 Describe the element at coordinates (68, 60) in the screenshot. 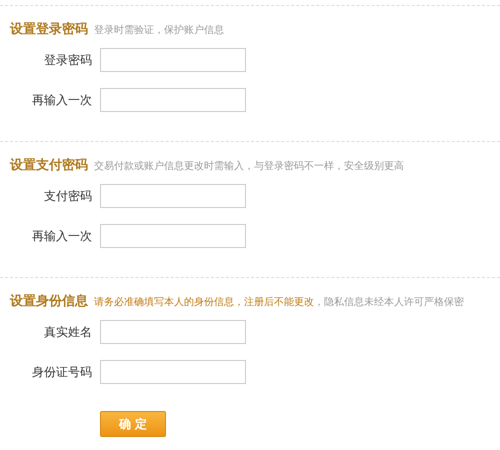

I see `field-label: 登录密码` at that location.